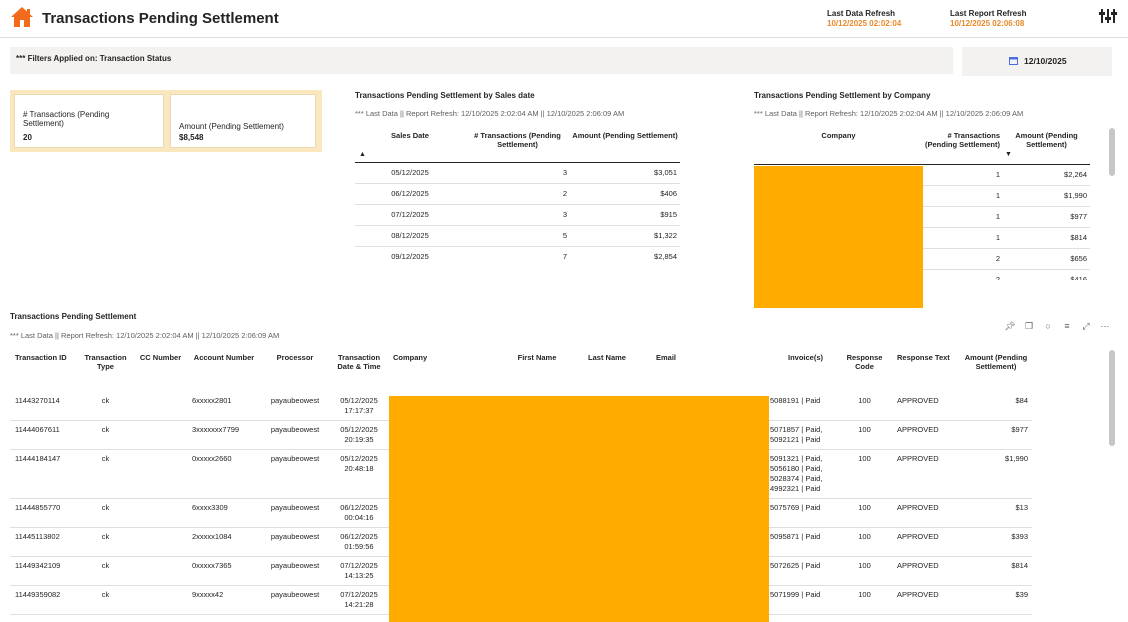 Image resolution: width=1128 pixels, height=622 pixels. What do you see at coordinates (410, 145) in the screenshot?
I see `column-header: Sales Date ▲` at bounding box center [410, 145].